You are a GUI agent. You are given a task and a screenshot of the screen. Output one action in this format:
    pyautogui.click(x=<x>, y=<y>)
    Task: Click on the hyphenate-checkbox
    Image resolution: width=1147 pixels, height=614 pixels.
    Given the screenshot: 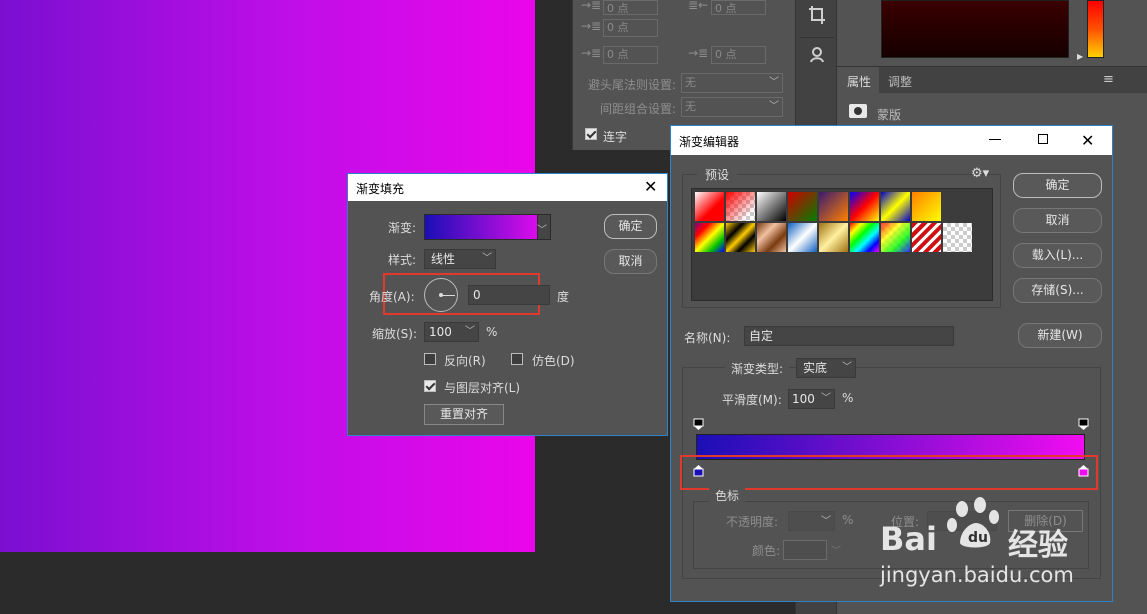 What is the action you would take?
    pyautogui.click(x=591, y=134)
    